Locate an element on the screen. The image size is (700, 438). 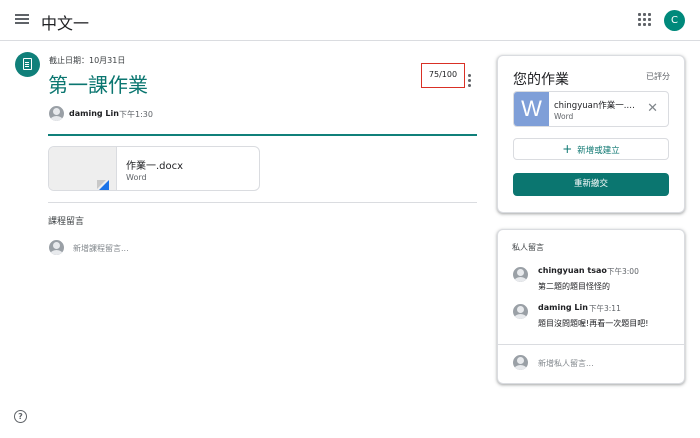
private-comments-heading: 私人留言 is located at coordinates (528, 247).